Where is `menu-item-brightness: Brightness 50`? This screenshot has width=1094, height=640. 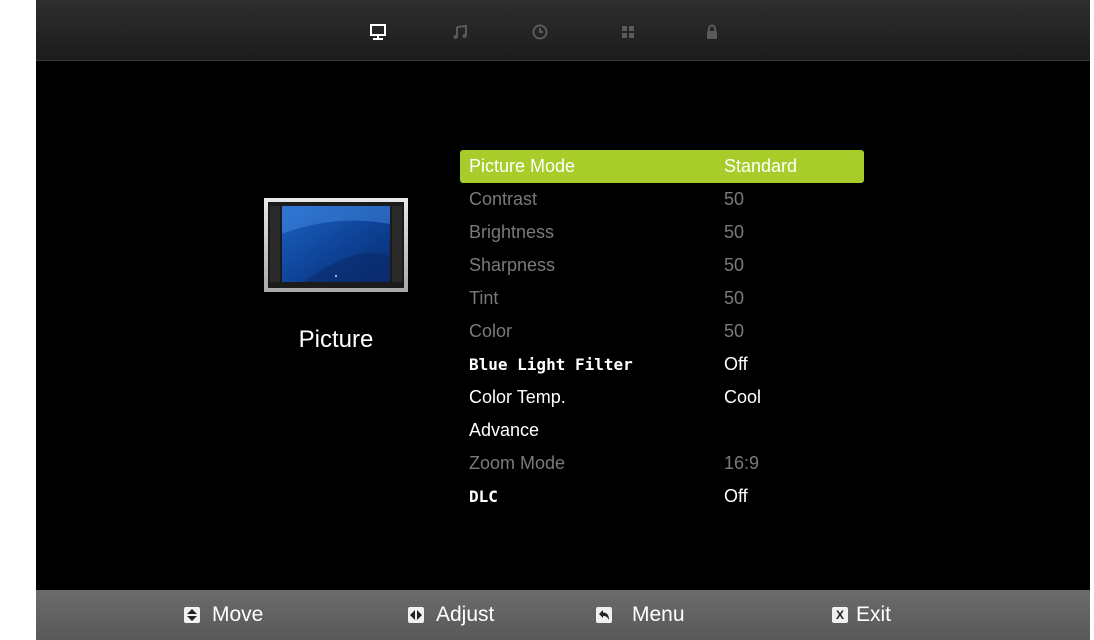 menu-item-brightness: Brightness 50 is located at coordinates (662, 232).